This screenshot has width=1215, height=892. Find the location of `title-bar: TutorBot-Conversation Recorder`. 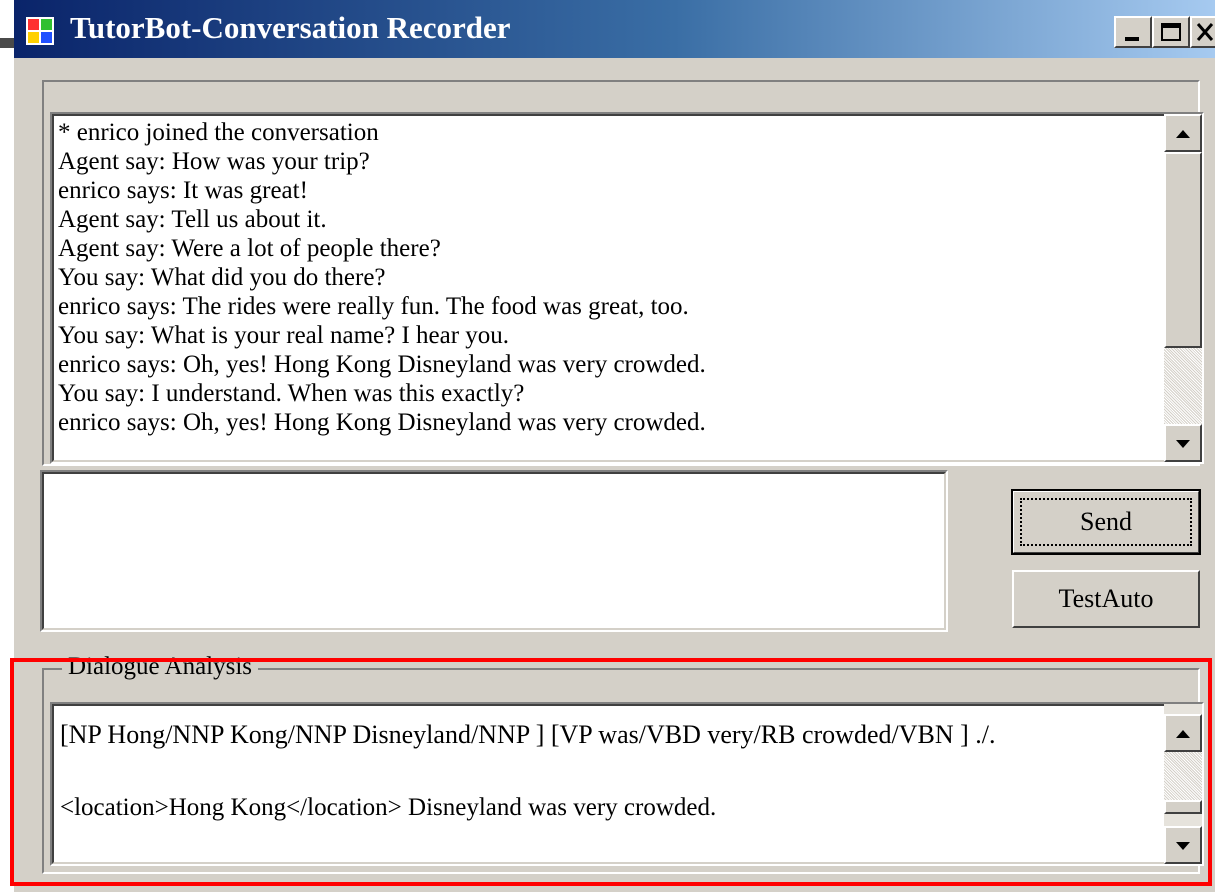

title-bar: TutorBot-Conversation Recorder is located at coordinates (614, 29).